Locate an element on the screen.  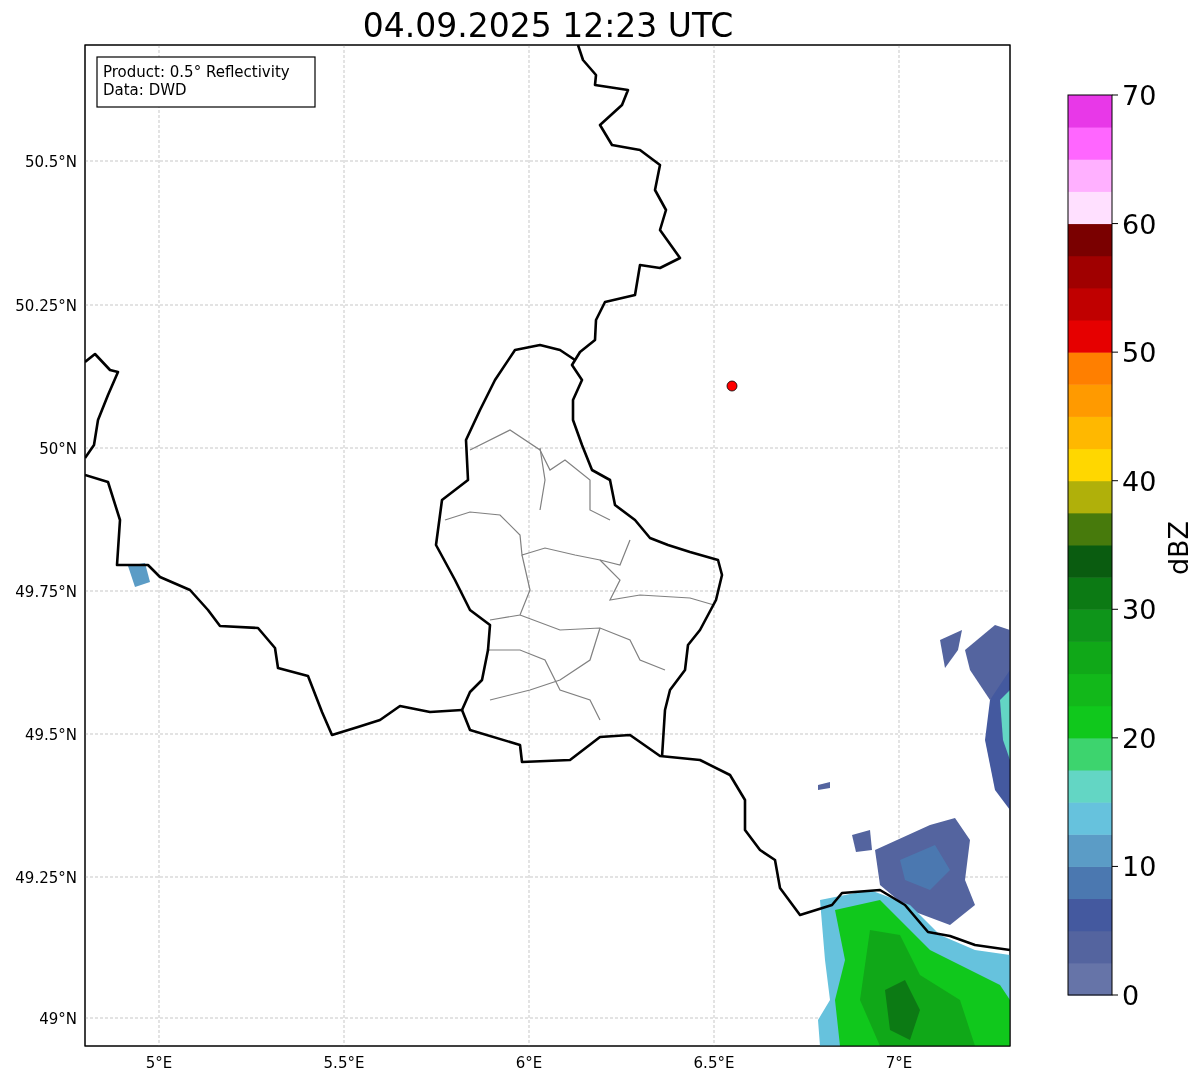
colorbar-tick-label: 0 is located at coordinates (1131, 995).